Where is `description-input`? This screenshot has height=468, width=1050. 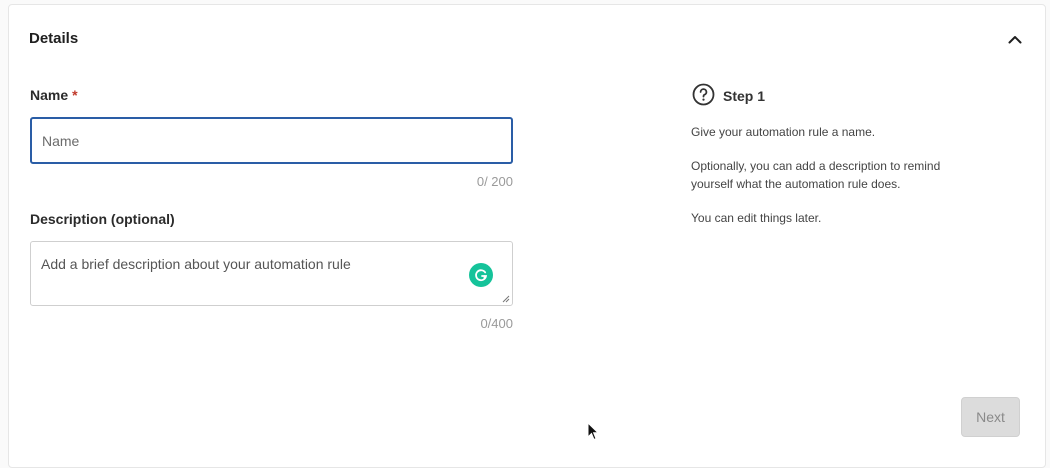 description-input is located at coordinates (271, 273).